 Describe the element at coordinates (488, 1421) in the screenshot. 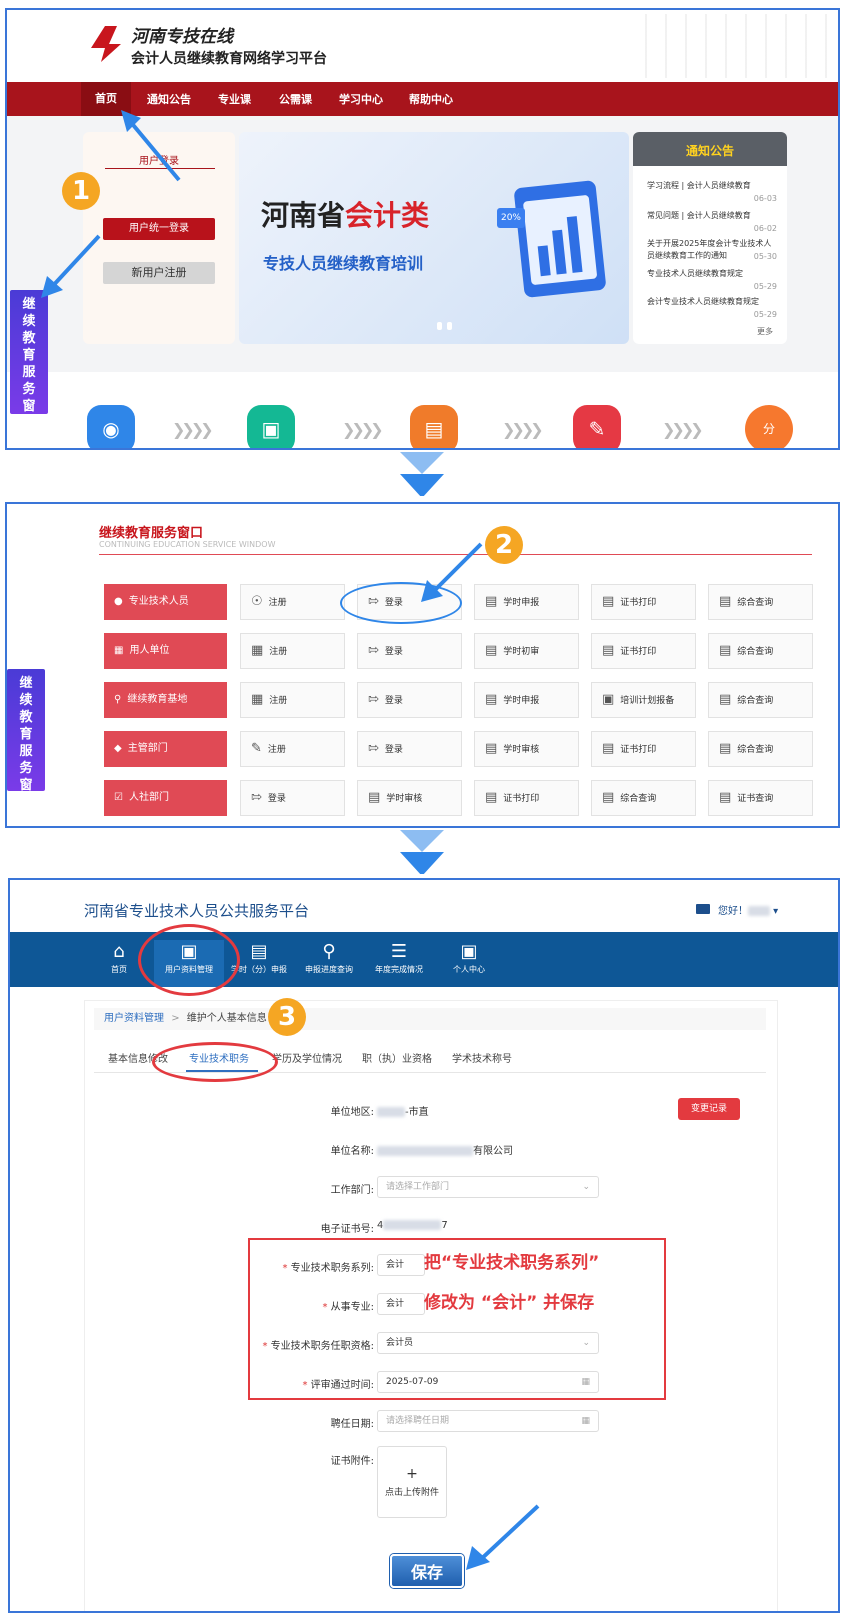

I see `appointment-date-picker: 请选择聘任日期 ▦` at that location.